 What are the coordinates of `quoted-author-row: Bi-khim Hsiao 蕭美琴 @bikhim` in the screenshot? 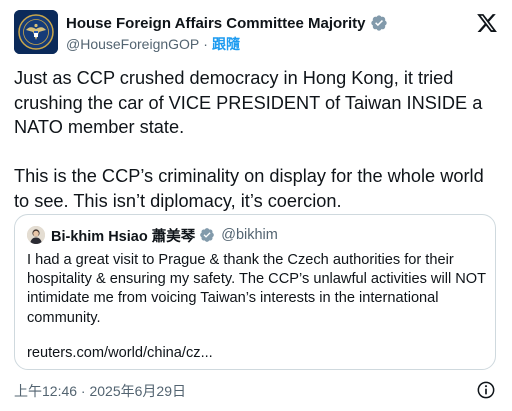 It's located at (152, 235).